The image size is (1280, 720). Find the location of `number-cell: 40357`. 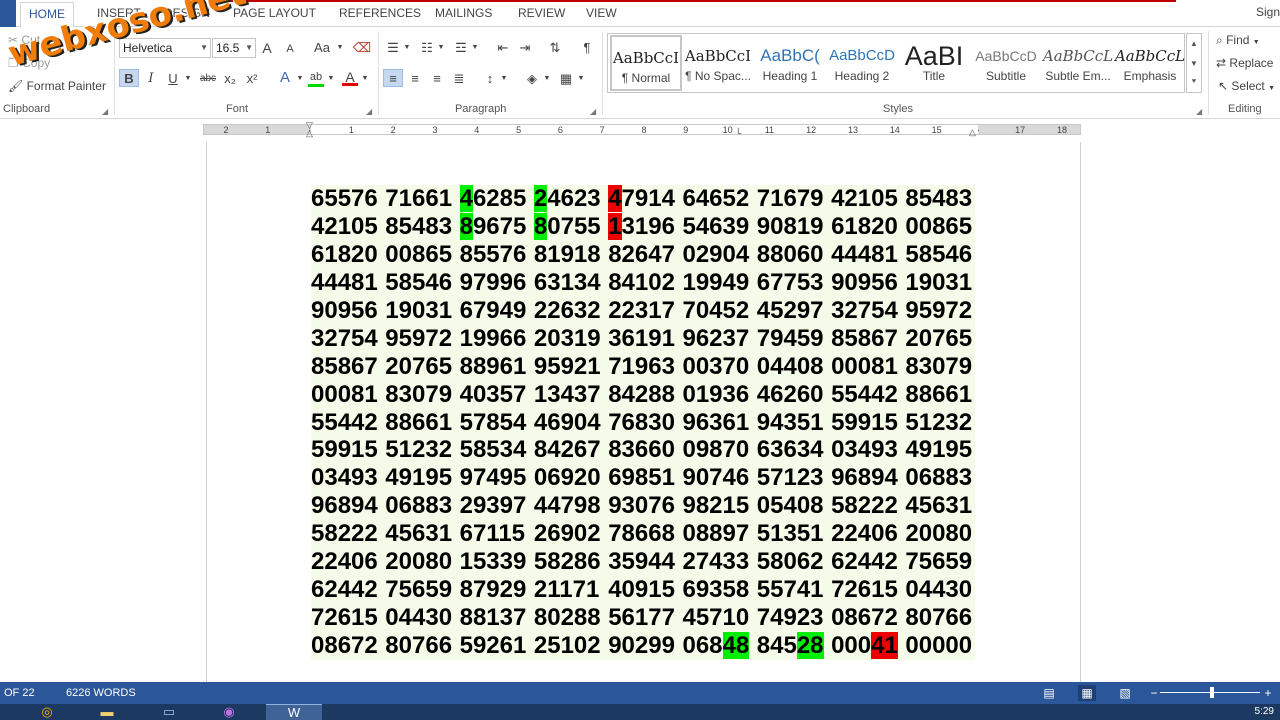

number-cell: 40357 is located at coordinates (493, 394).